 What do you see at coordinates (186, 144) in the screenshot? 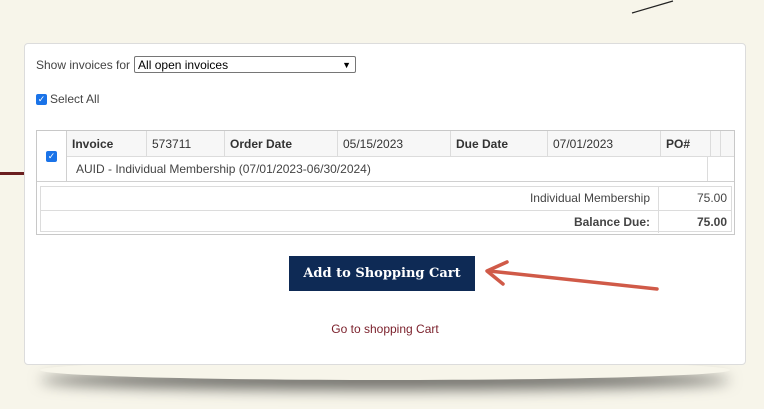
I see `invoice-number: 573711` at bounding box center [186, 144].